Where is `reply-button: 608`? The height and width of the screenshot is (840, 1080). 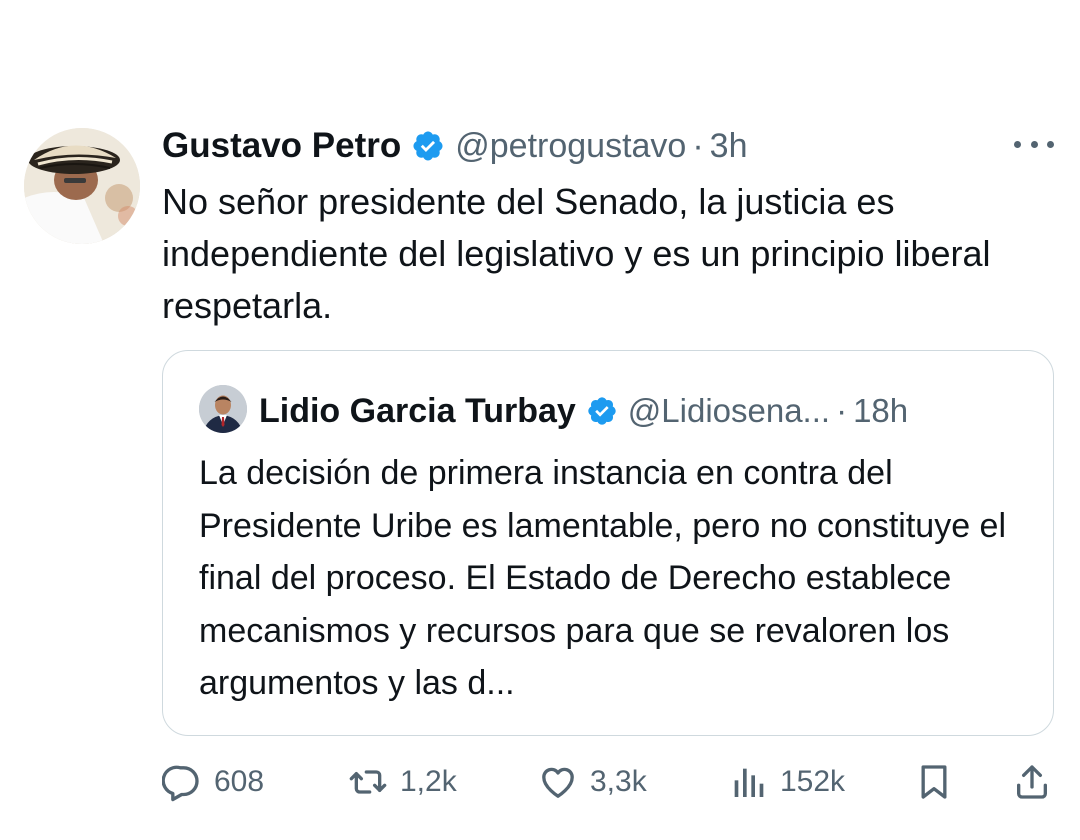 reply-button: 608 is located at coordinates (213, 782).